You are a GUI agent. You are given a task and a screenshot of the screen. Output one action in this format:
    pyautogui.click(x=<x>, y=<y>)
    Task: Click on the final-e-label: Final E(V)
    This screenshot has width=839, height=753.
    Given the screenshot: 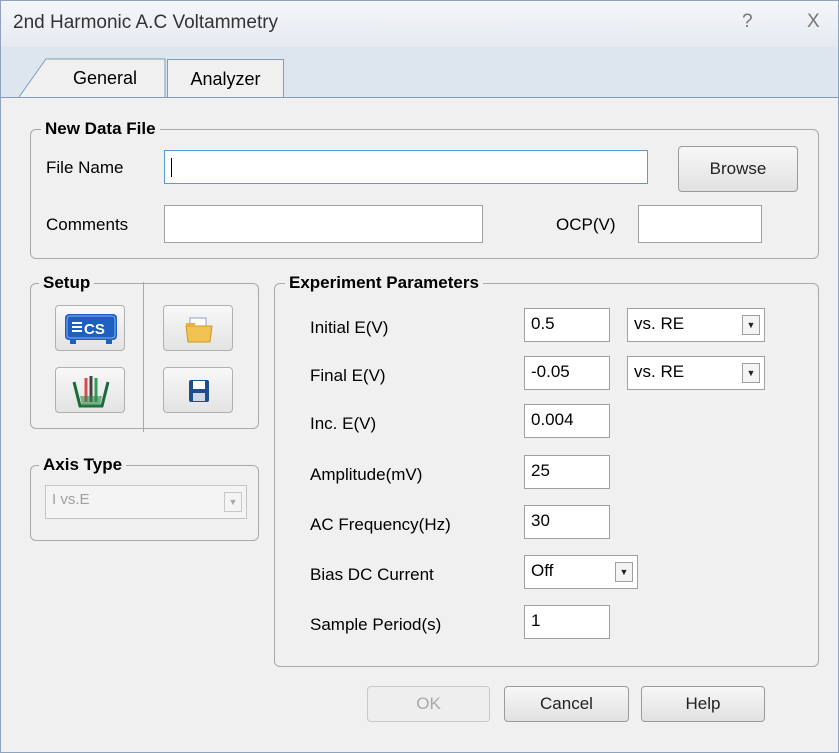 What is the action you would take?
    pyautogui.click(x=348, y=375)
    